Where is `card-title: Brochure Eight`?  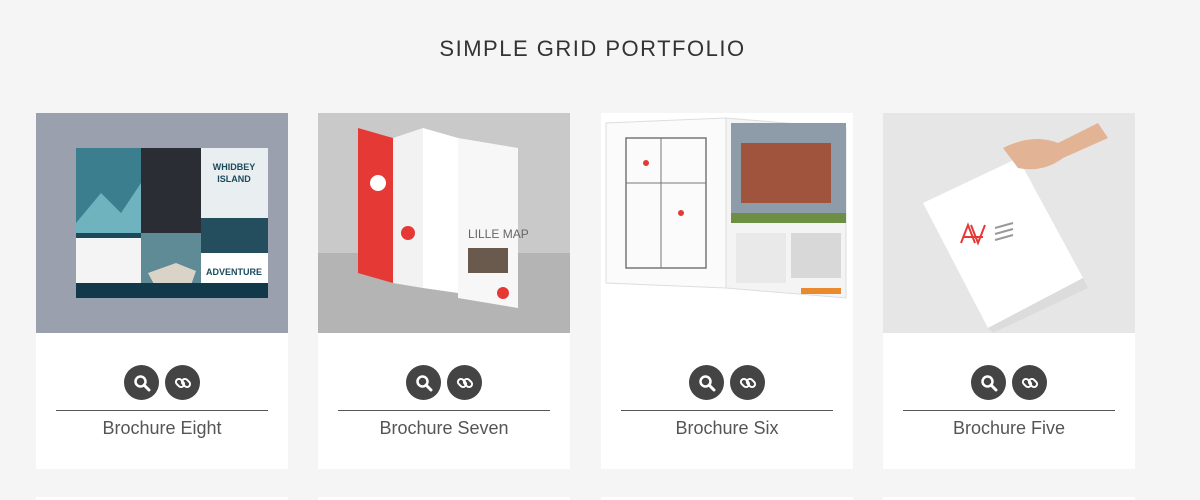 card-title: Brochure Eight is located at coordinates (162, 428).